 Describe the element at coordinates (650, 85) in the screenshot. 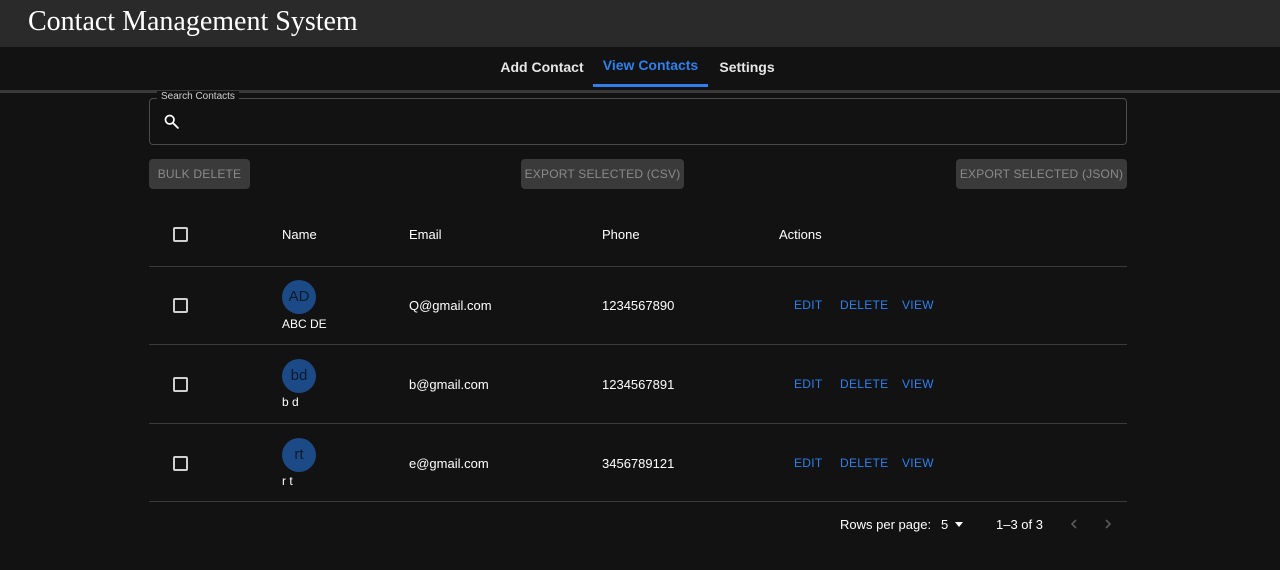

I see `active-tab-indicator` at that location.